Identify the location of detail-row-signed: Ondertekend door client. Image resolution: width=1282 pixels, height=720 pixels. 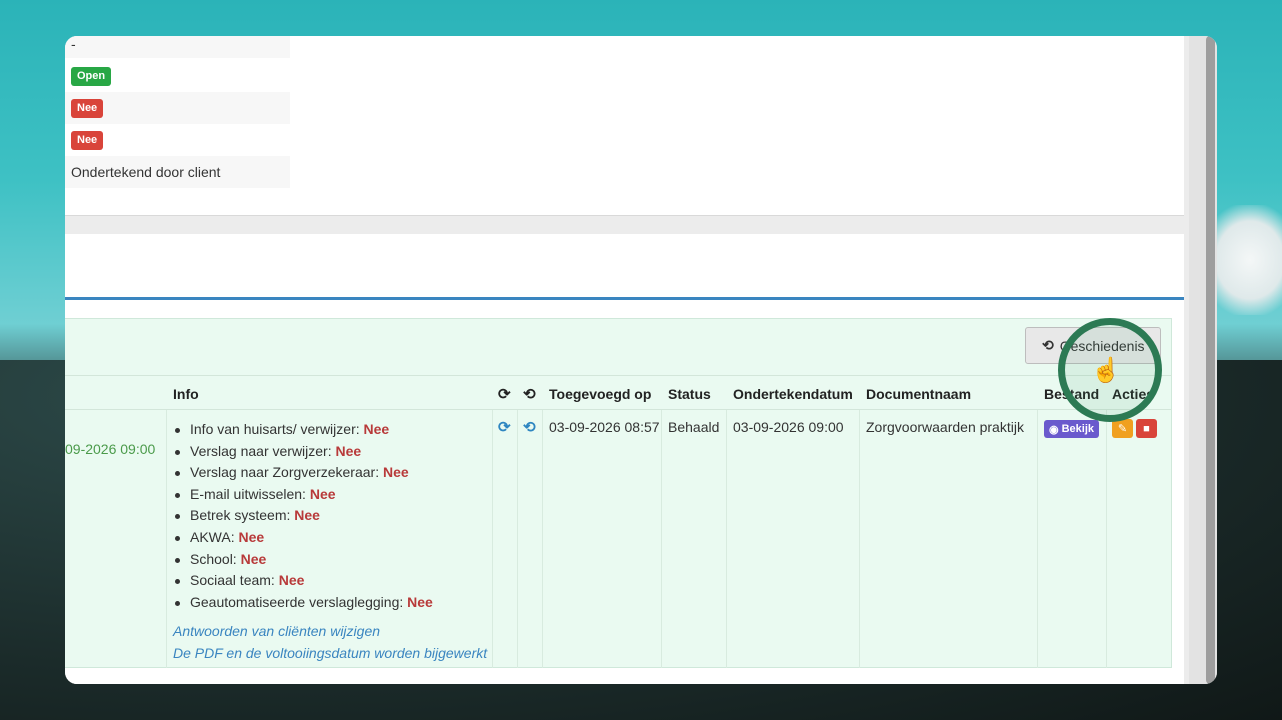
(177, 172).